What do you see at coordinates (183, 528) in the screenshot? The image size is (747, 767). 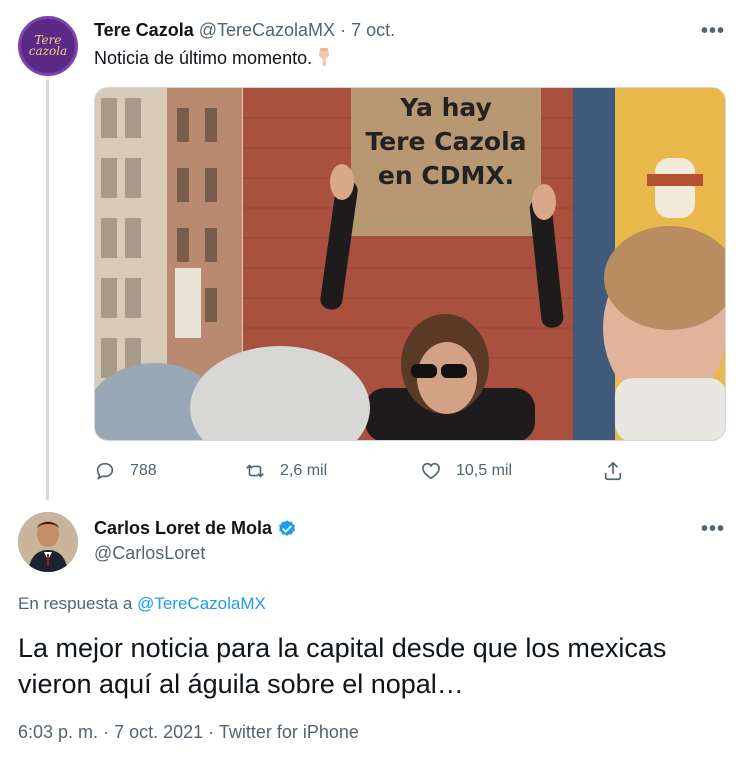 I see `author-name: Carlos Loret de Mola` at bounding box center [183, 528].